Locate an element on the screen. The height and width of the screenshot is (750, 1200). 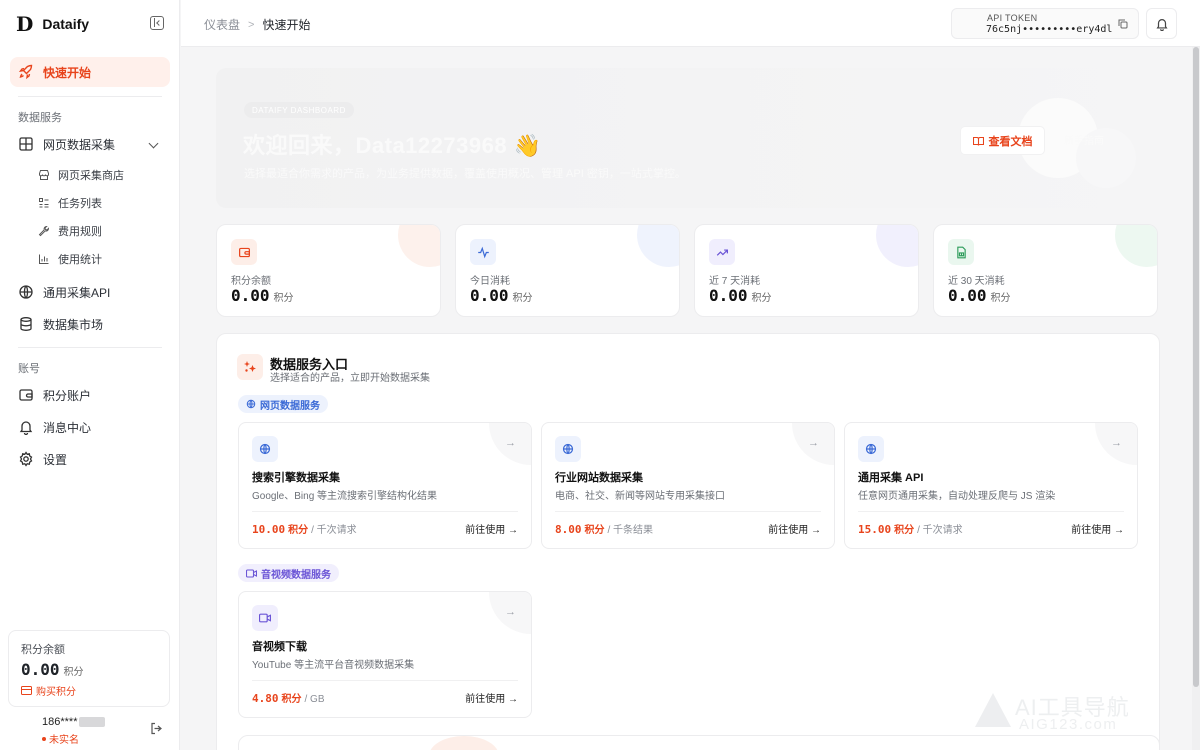
masked-phone-block is located at coordinates (92, 722).